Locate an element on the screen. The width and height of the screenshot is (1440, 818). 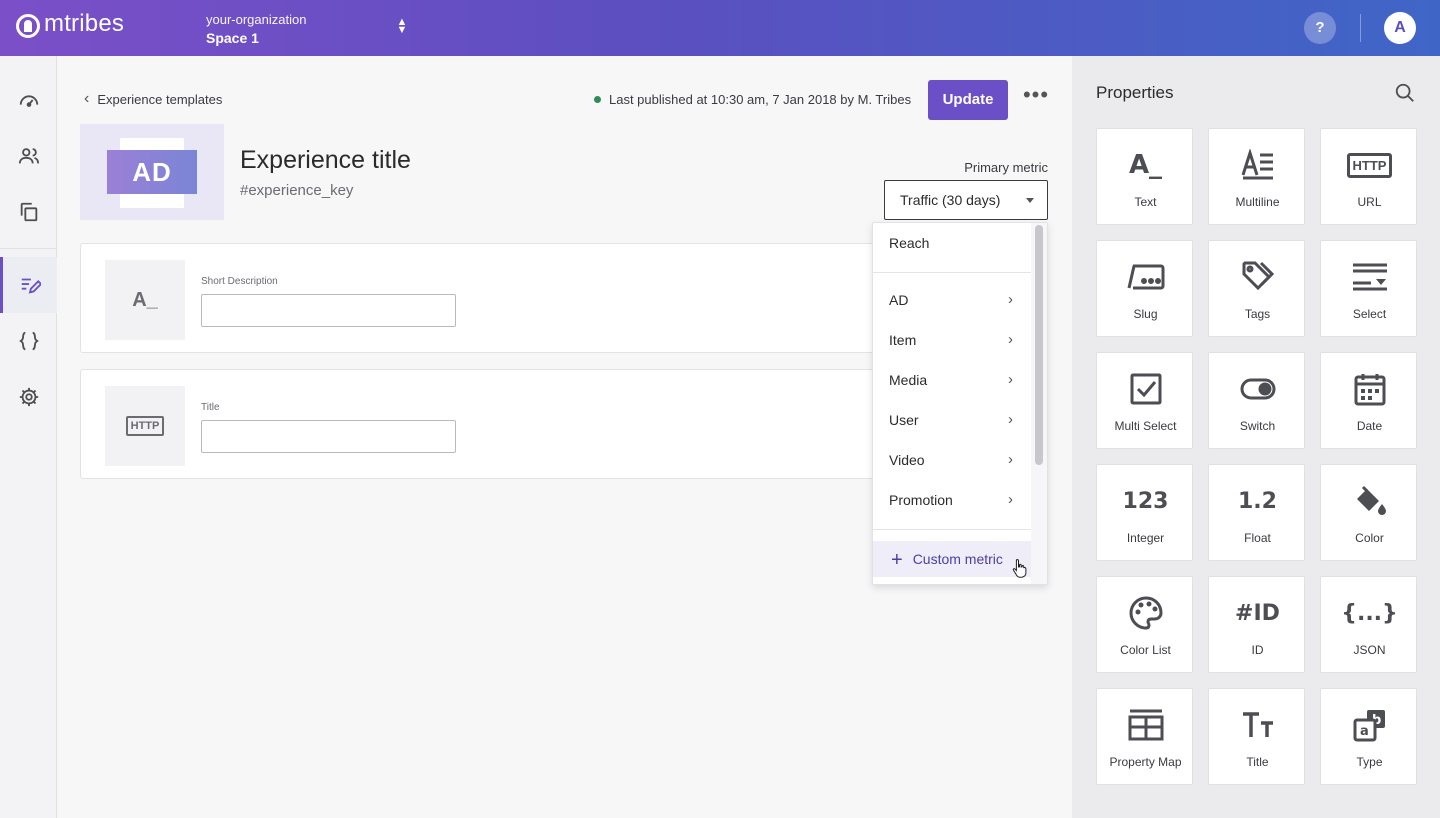
property-label: Slug is located at coordinates (1145, 314).